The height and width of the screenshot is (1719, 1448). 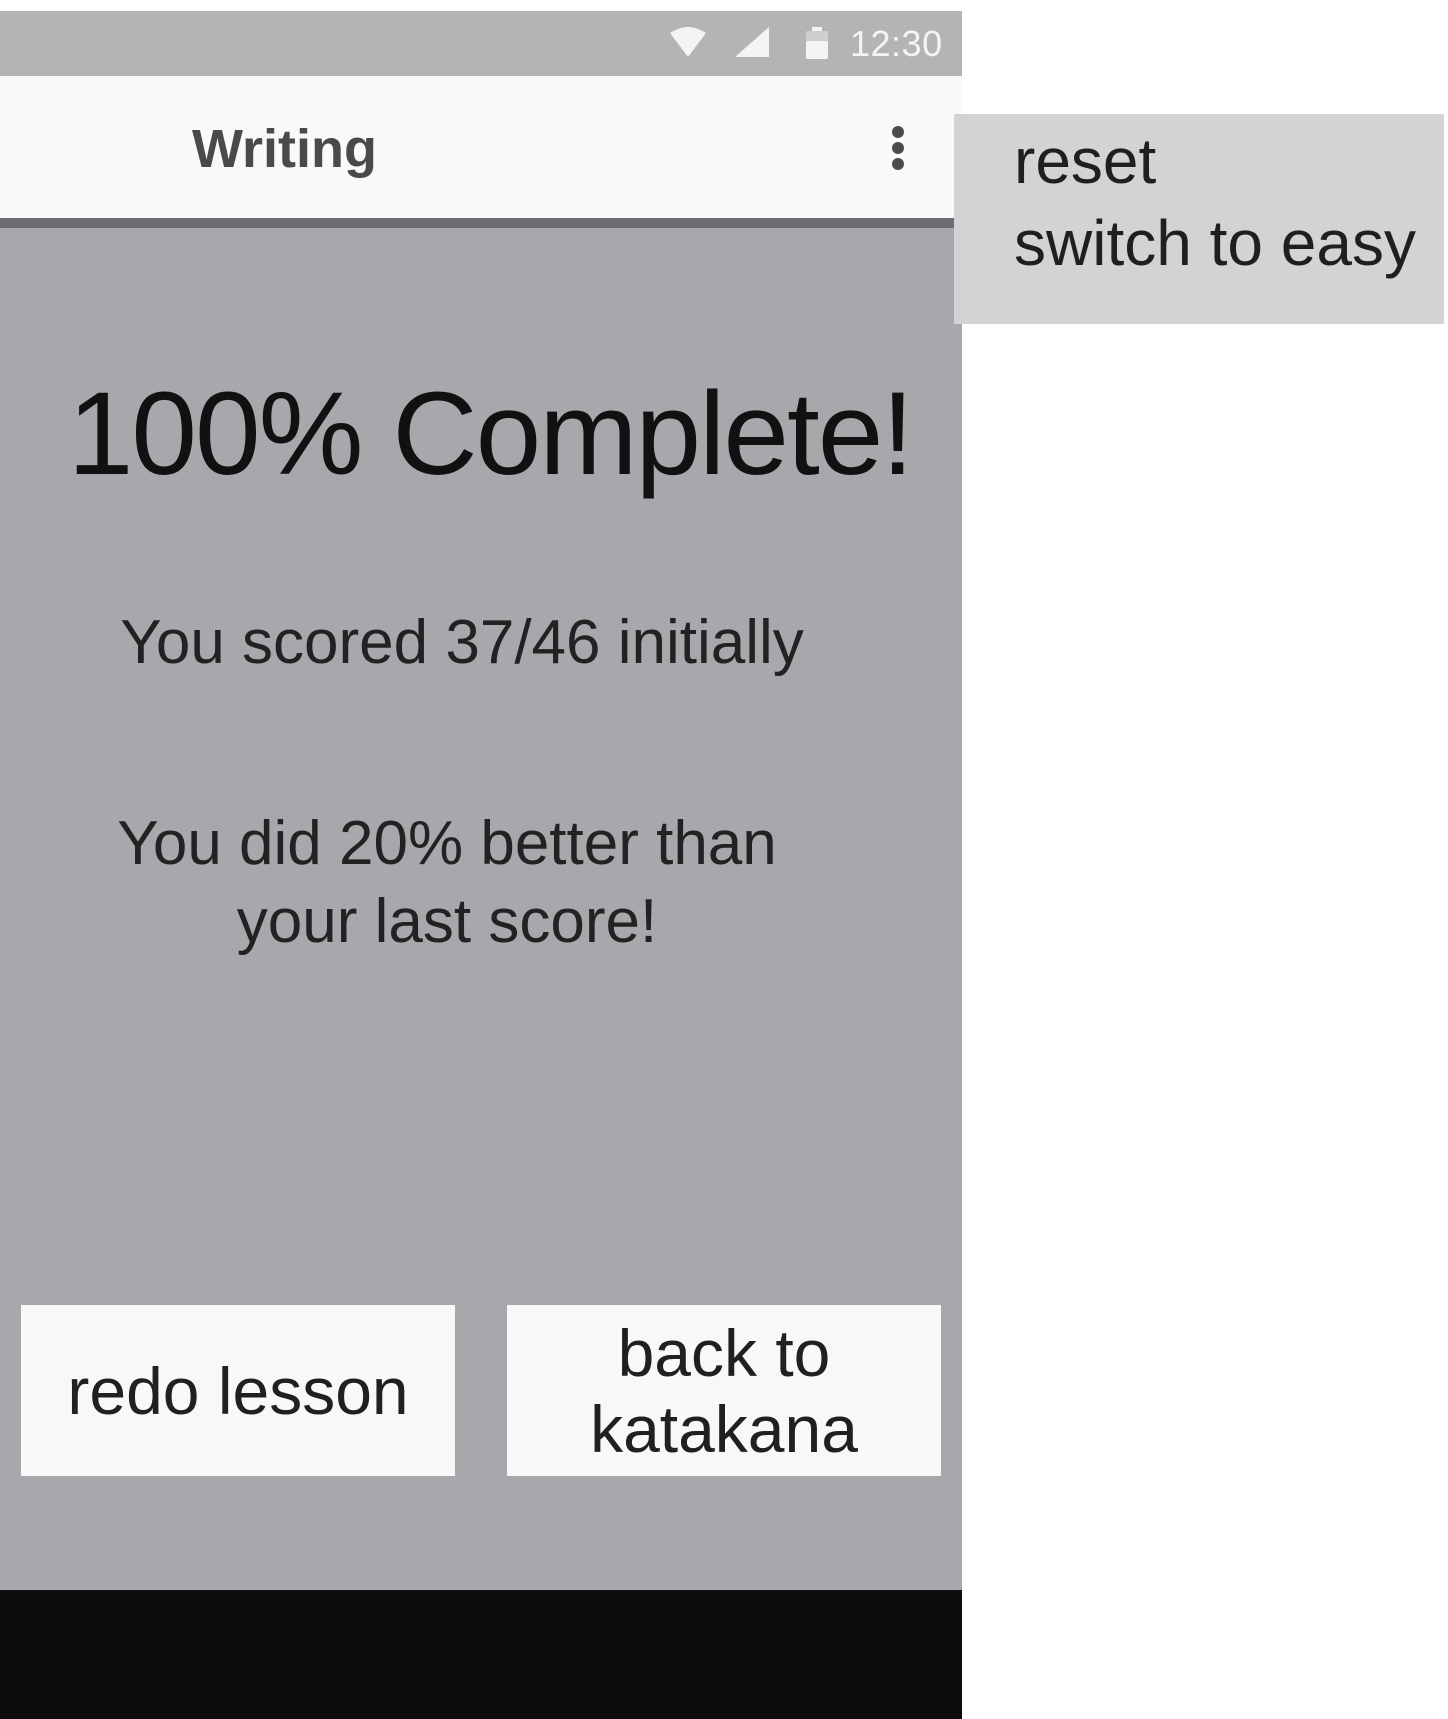 What do you see at coordinates (896, 43) in the screenshot?
I see `status-time: 12:30` at bounding box center [896, 43].